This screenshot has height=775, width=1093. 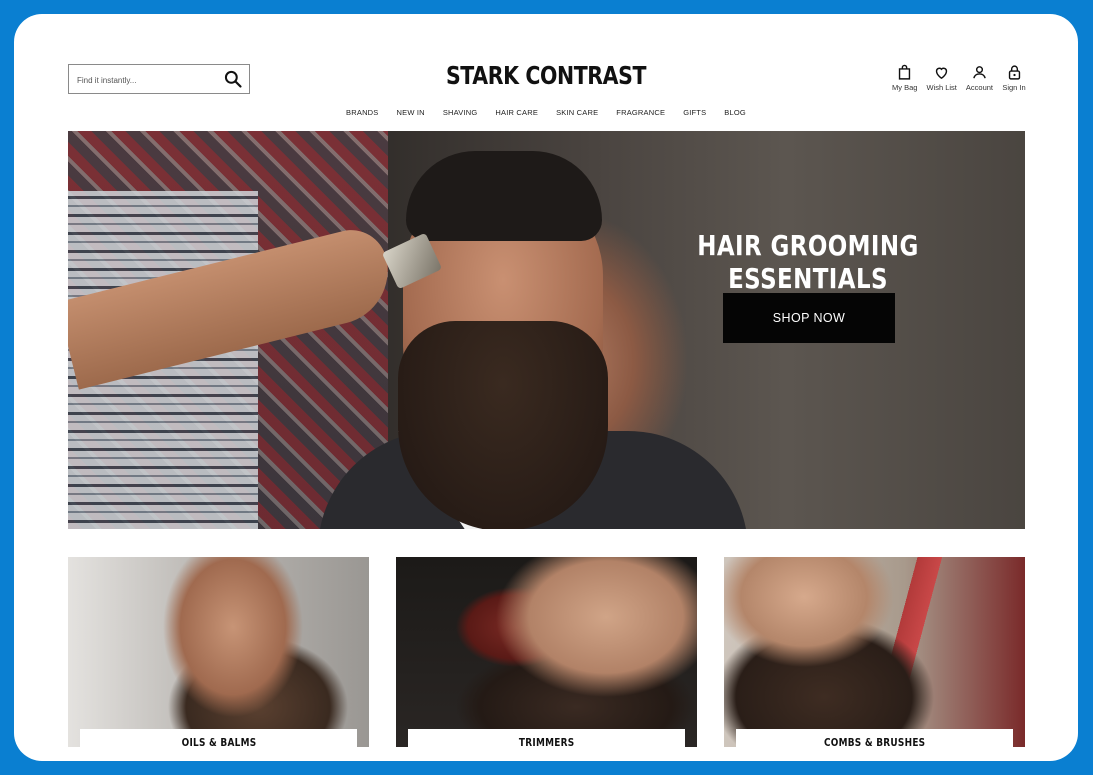 I want to click on wish-list-link: Wish List, so click(x=941, y=78).